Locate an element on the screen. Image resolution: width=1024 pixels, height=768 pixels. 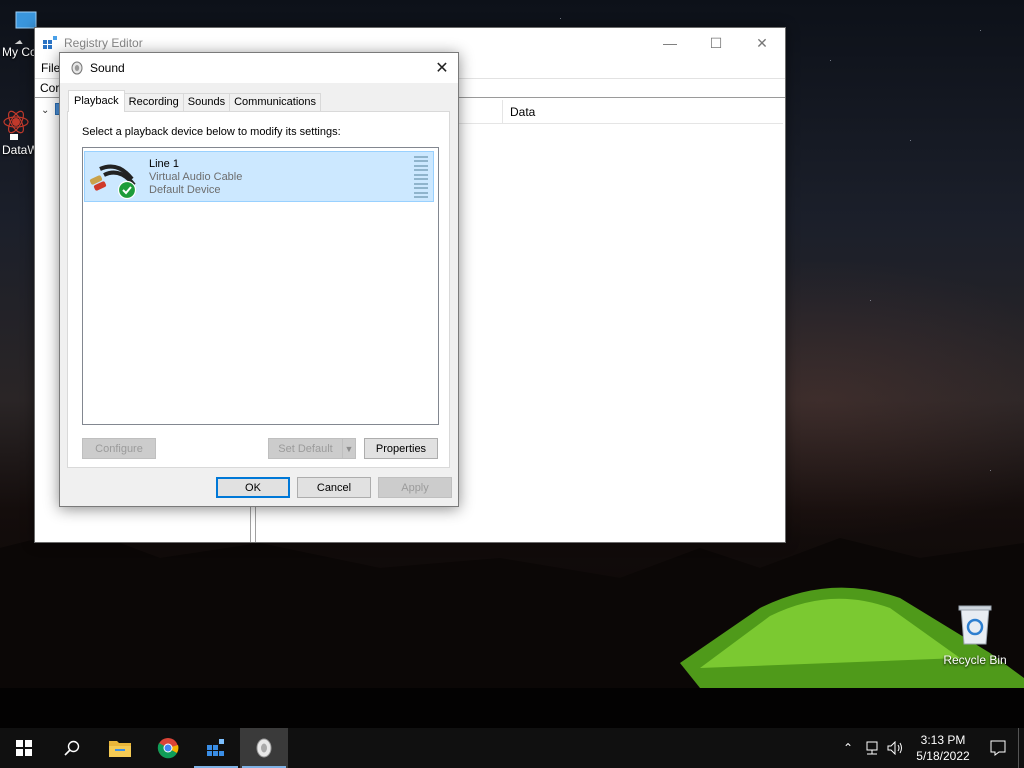
speaker-icon is located at coordinates (77, 68).